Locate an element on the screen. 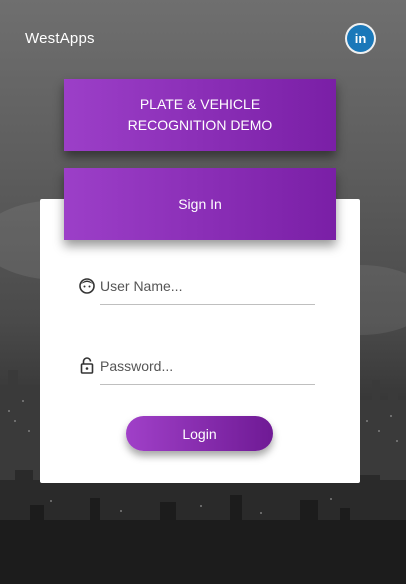 The height and width of the screenshot is (584, 406). lock-icon is located at coordinates (87, 365).